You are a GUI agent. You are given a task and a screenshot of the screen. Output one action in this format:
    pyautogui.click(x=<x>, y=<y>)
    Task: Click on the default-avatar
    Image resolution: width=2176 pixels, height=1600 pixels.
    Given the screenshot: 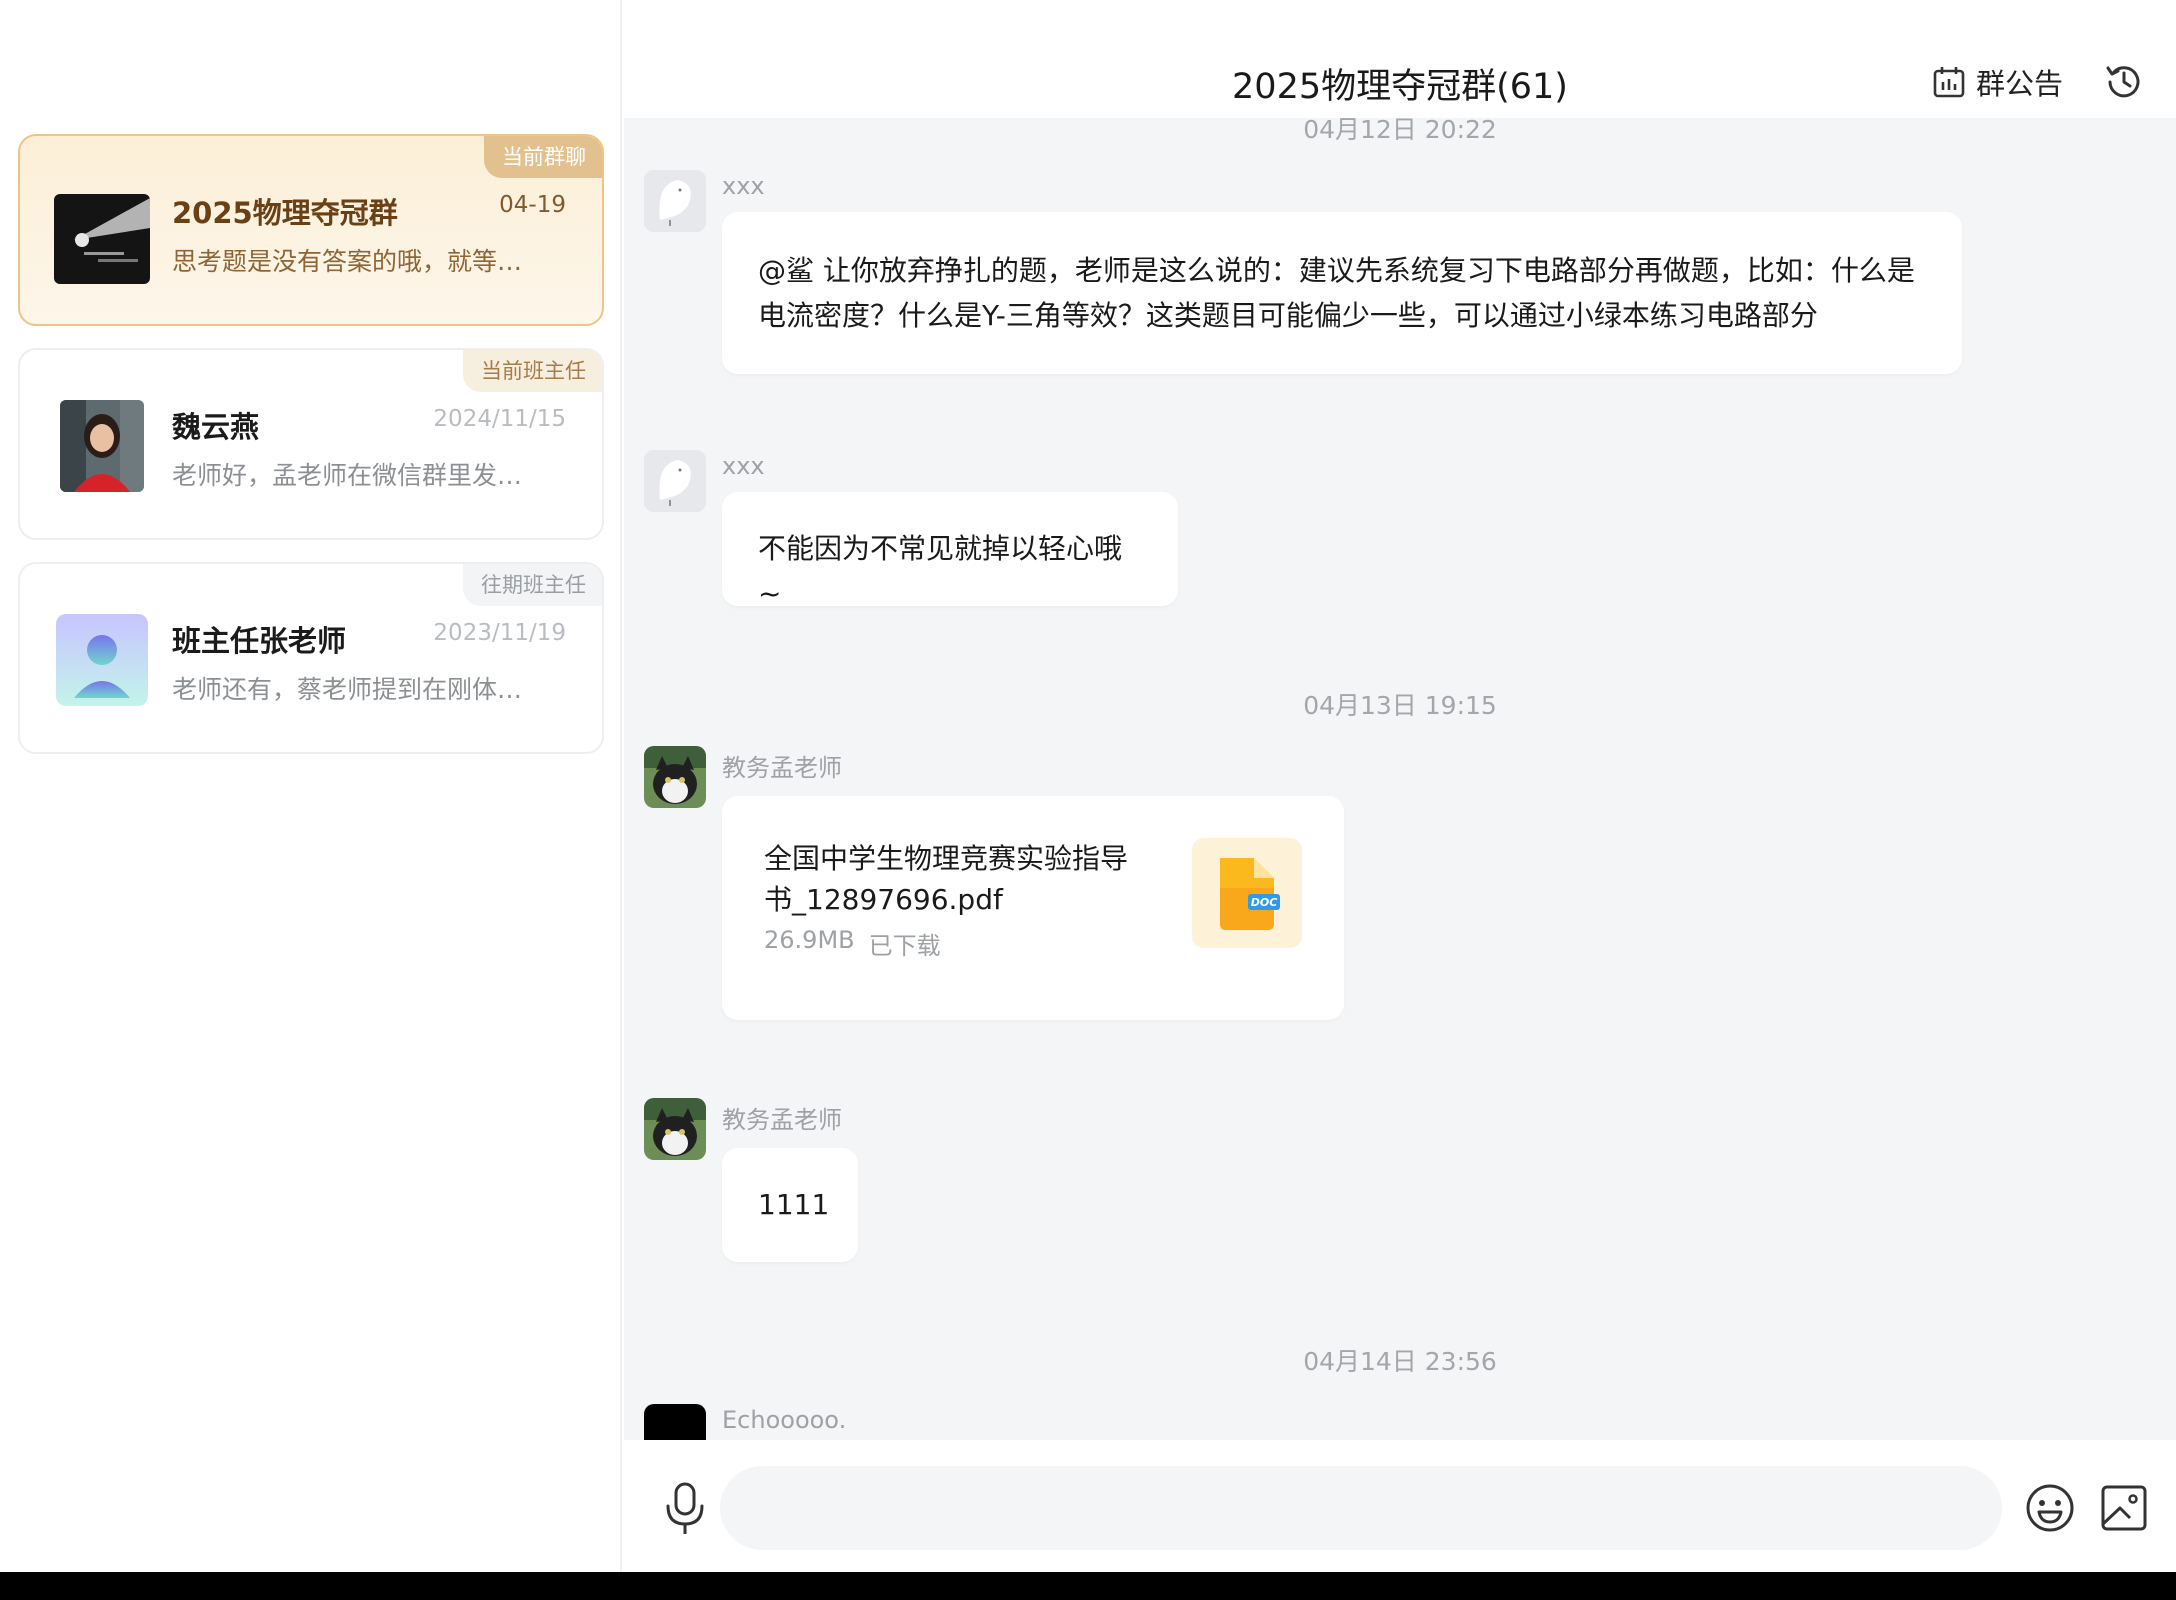 What is the action you would take?
    pyautogui.click(x=102, y=660)
    